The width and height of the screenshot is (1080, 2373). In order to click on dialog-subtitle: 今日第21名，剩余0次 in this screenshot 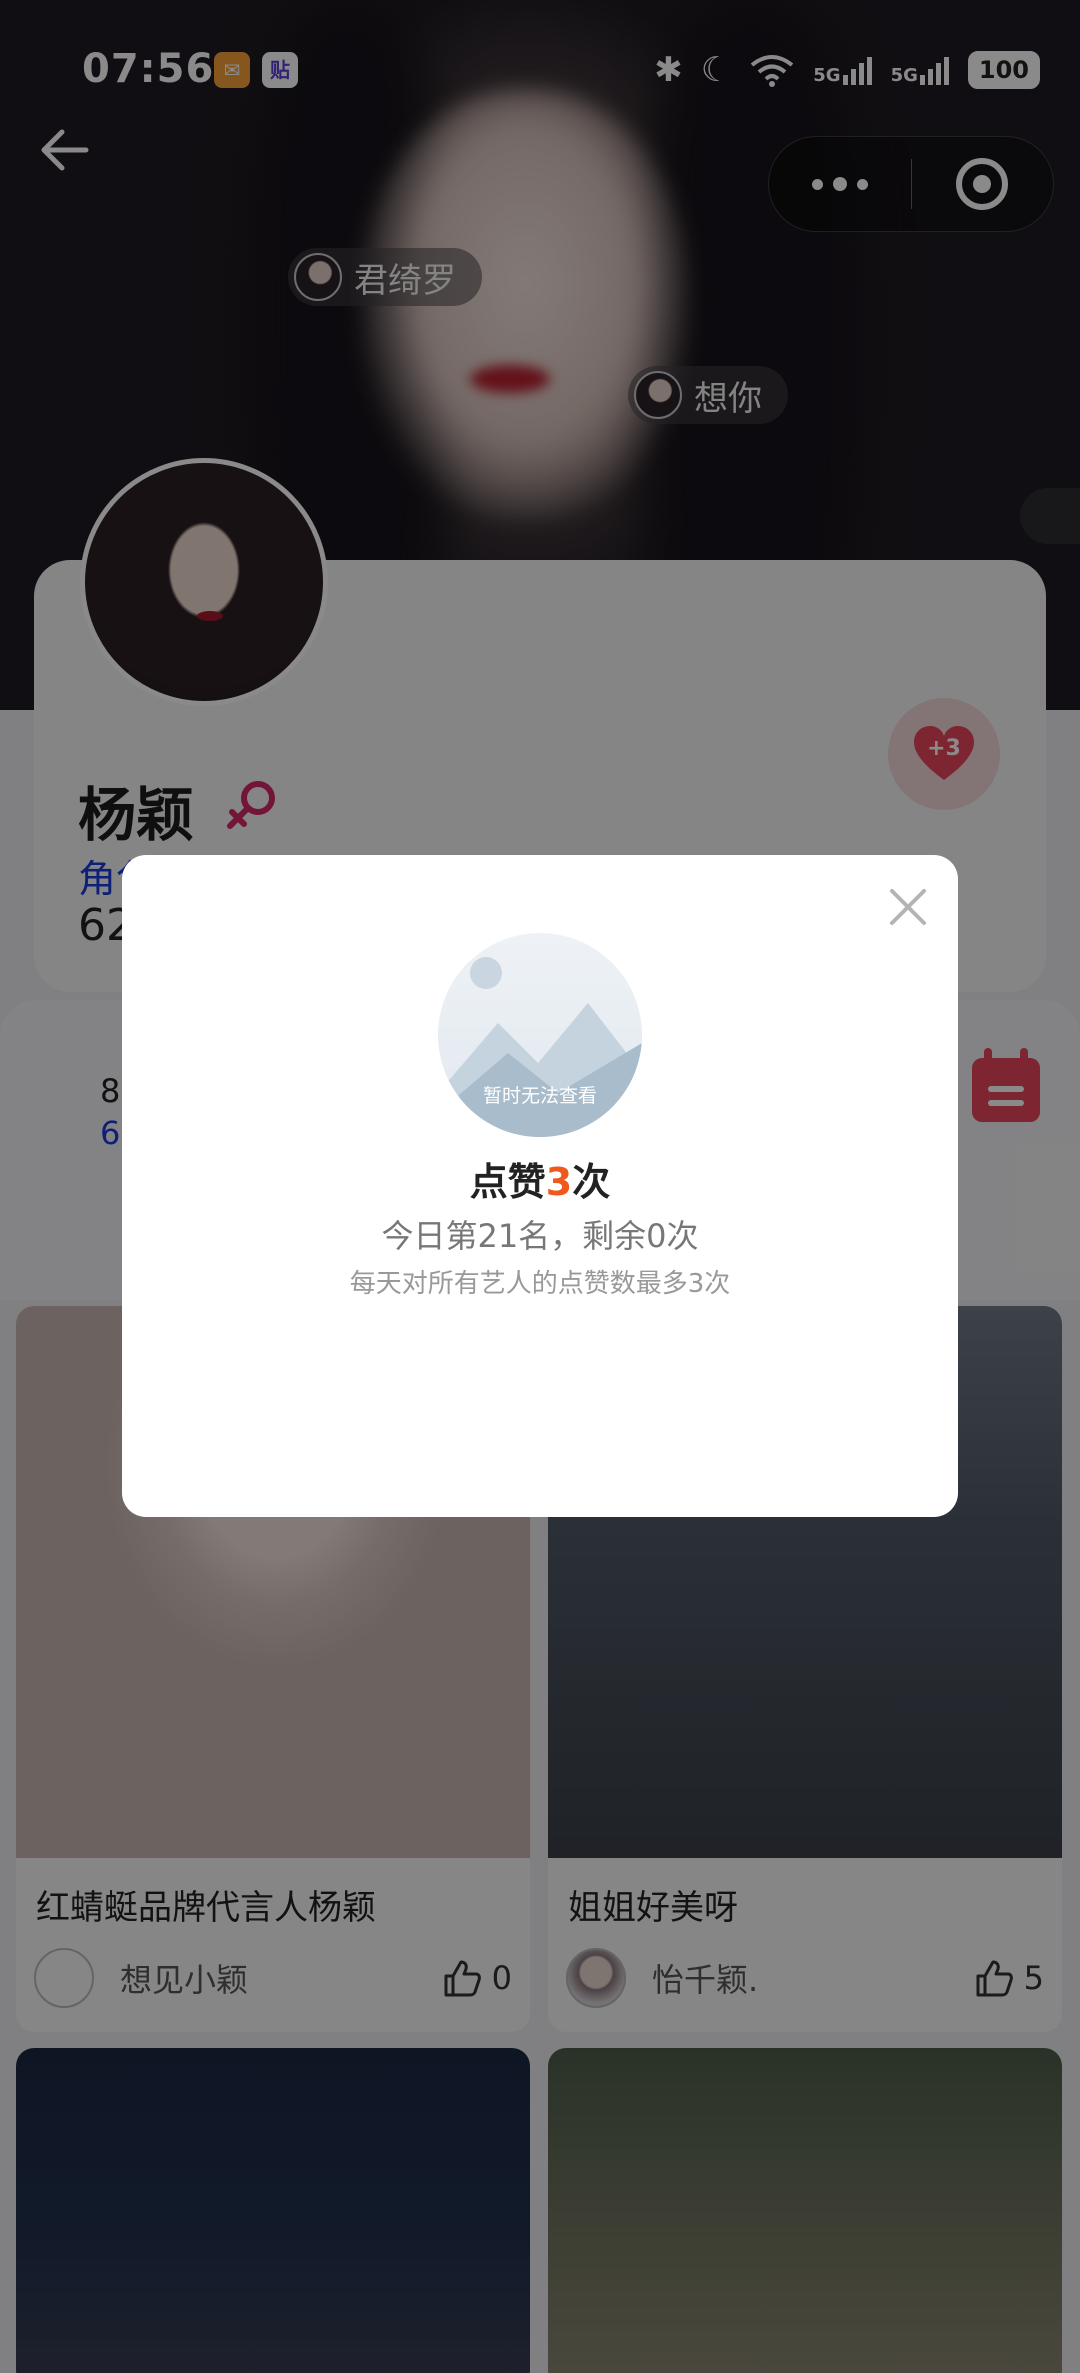, I will do `click(540, 1236)`.